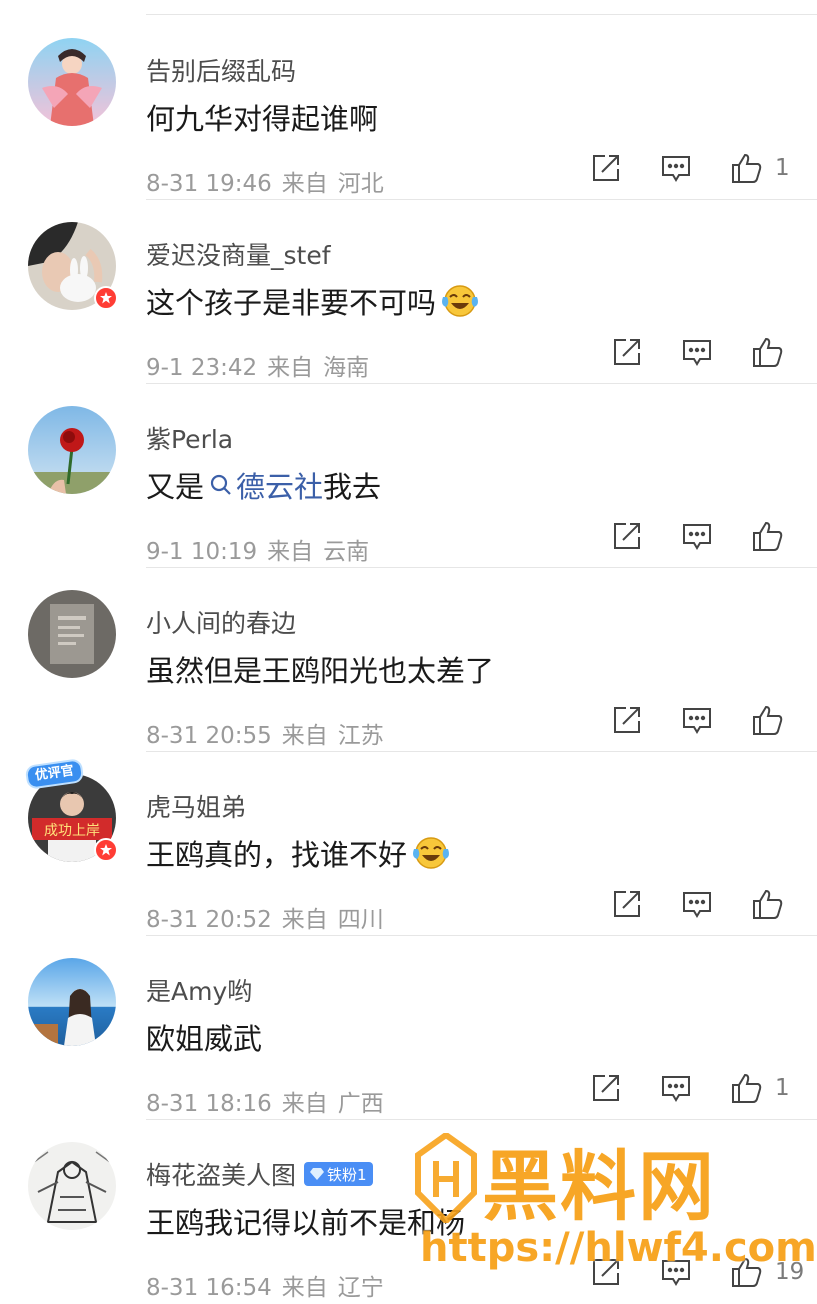 Image resolution: width=817 pixels, height=1304 pixels. What do you see at coordinates (460, 301) in the screenshot?
I see `laugh-cry-emoji-icon` at bounding box center [460, 301].